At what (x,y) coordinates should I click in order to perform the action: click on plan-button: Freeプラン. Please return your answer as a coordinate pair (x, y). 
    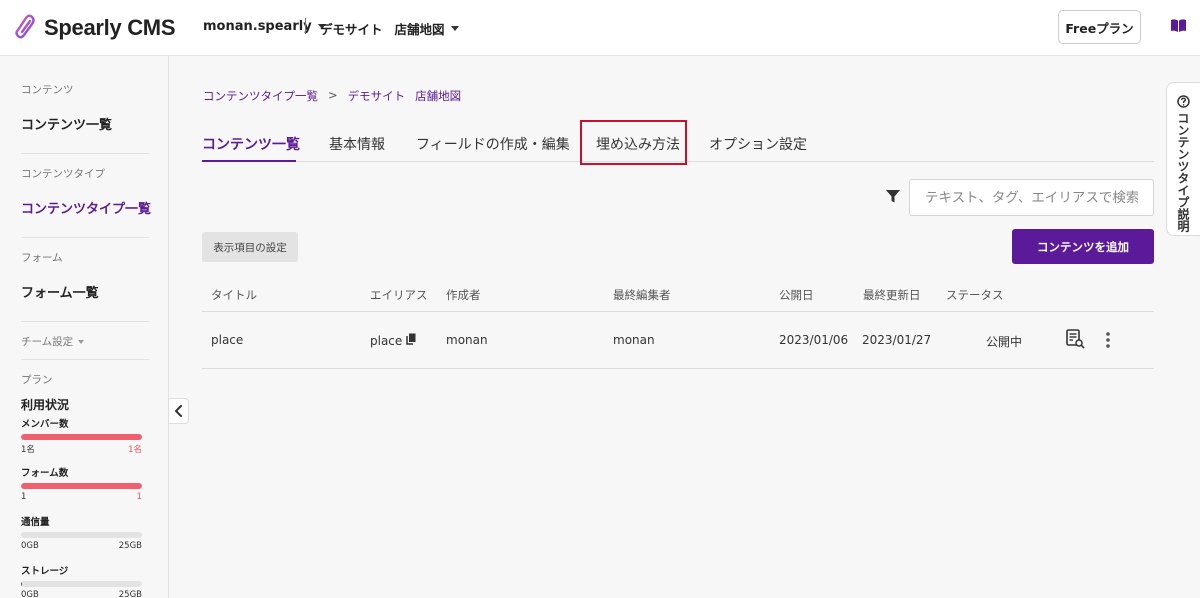
    Looking at the image, I should click on (1099, 27).